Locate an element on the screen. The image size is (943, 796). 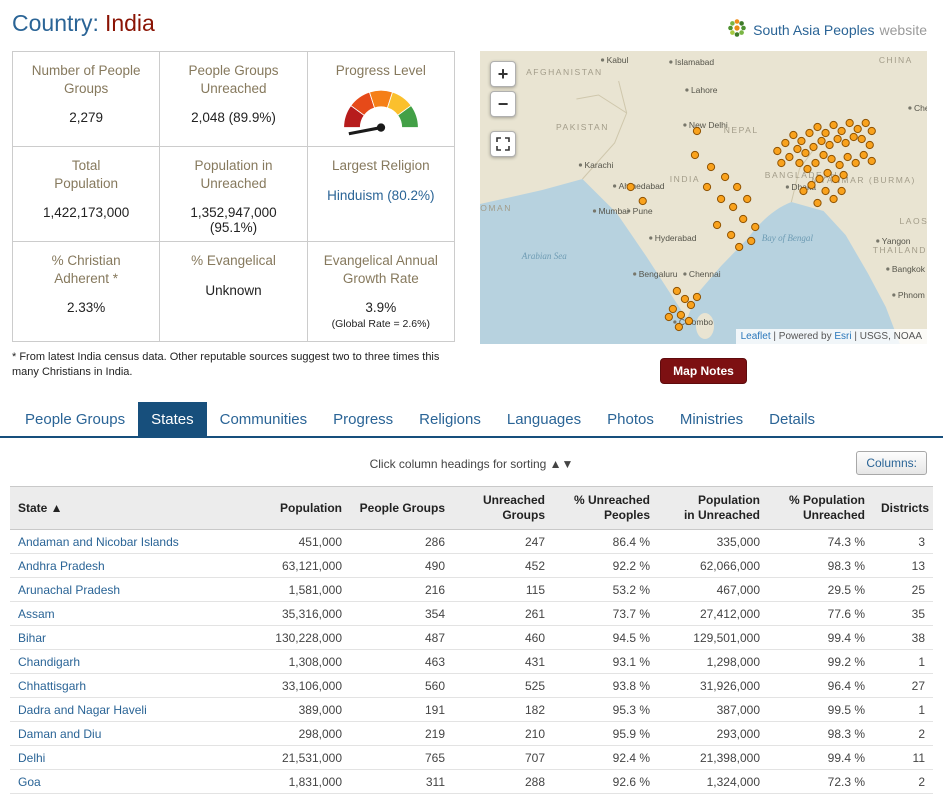
col-header-people-groups: People Groups is located at coordinates (401, 508).